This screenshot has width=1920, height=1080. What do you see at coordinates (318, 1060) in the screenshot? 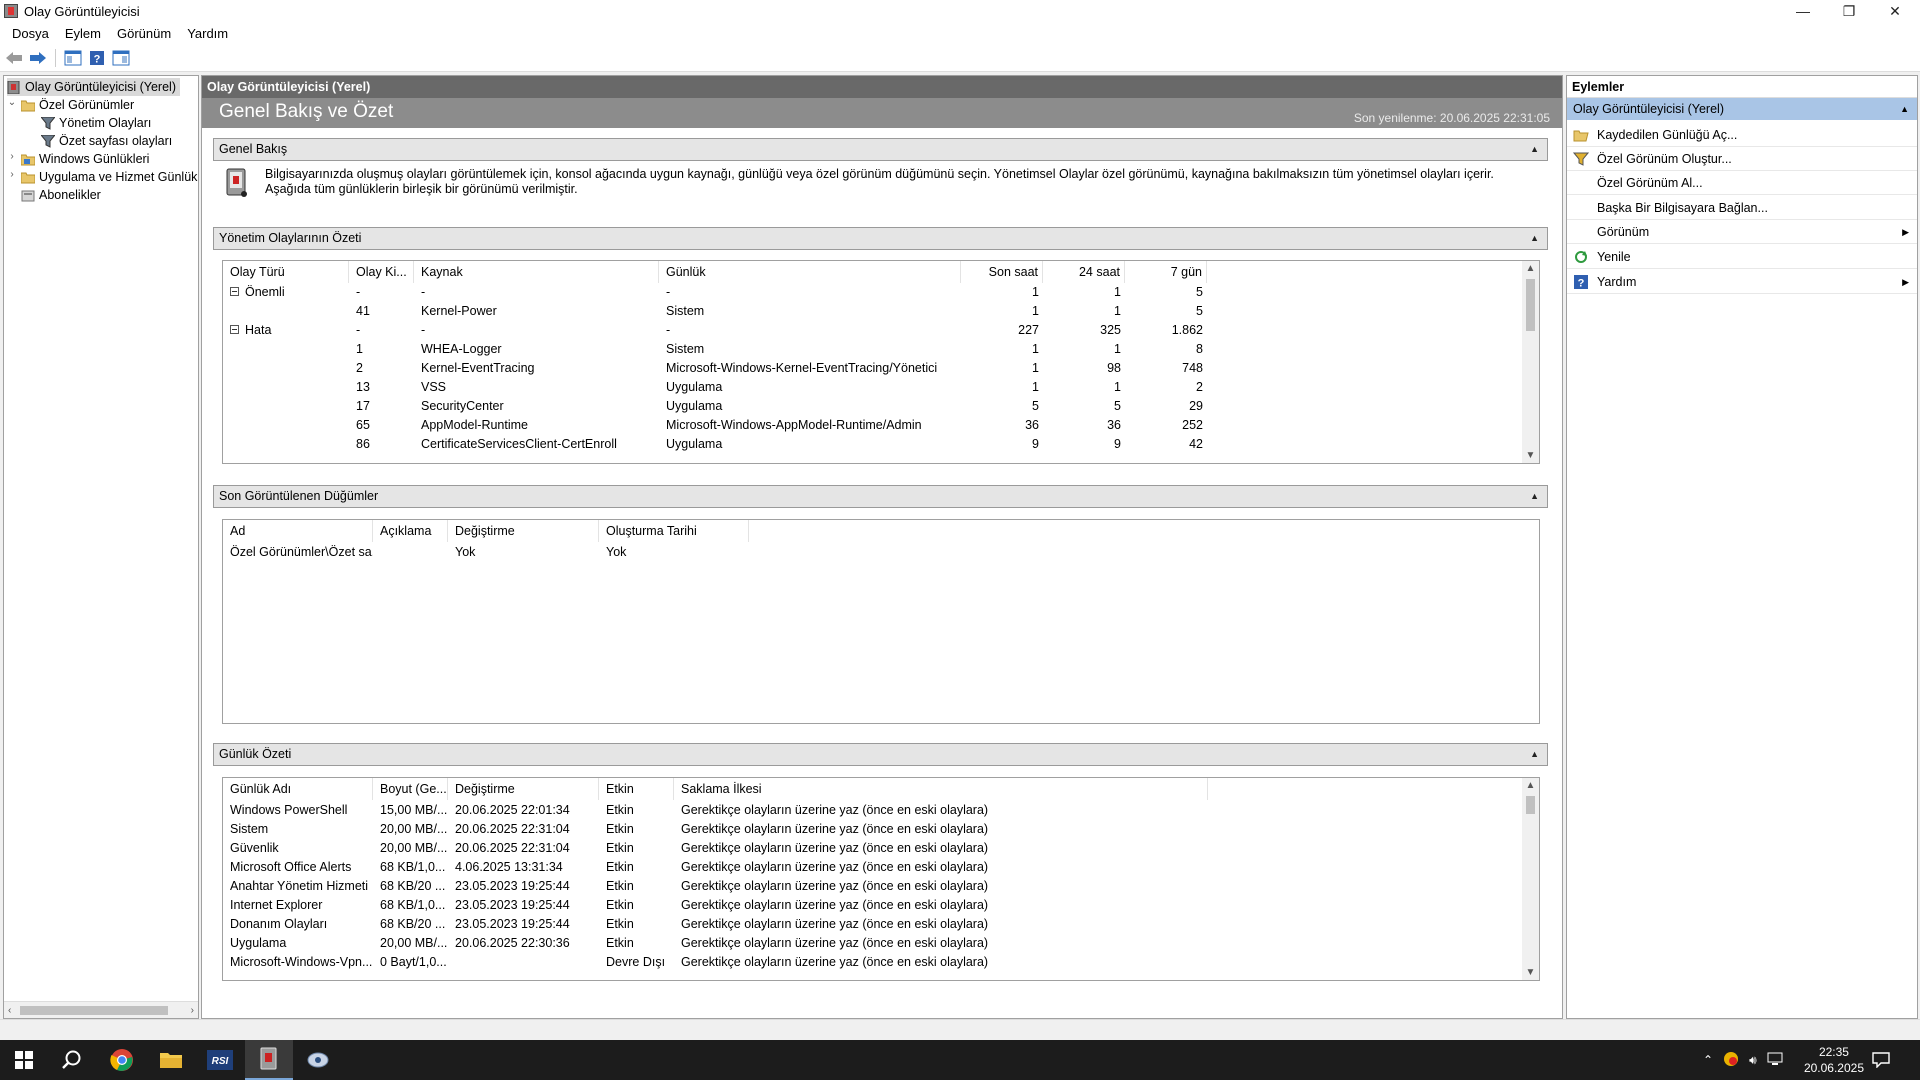
I see `app-icon` at bounding box center [318, 1060].